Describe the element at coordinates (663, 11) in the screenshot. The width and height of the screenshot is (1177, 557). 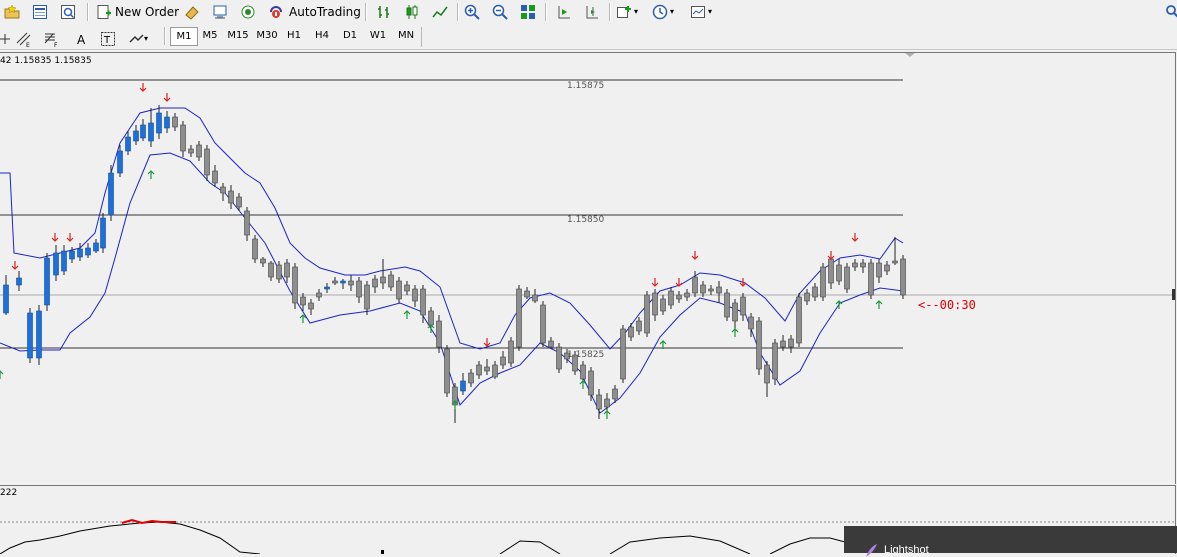
I see `periods-icon: ▾` at that location.